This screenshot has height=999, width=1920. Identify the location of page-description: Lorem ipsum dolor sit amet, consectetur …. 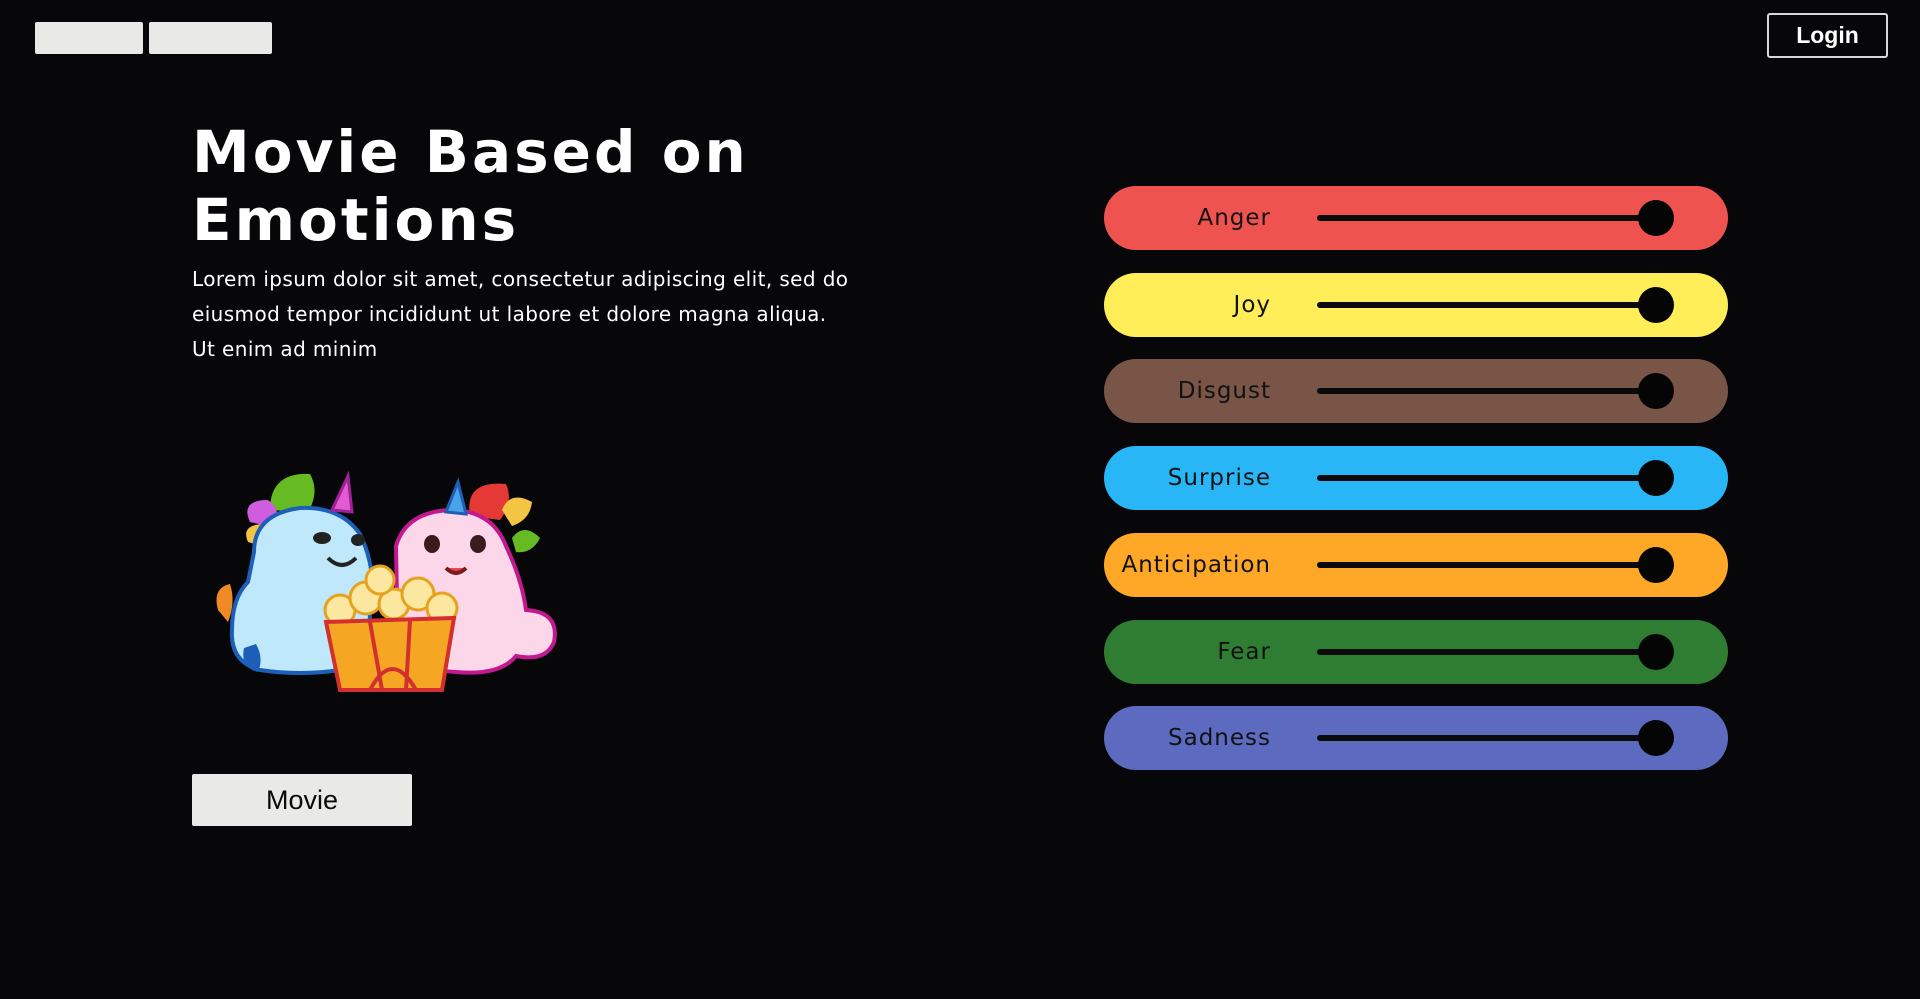
(520, 314).